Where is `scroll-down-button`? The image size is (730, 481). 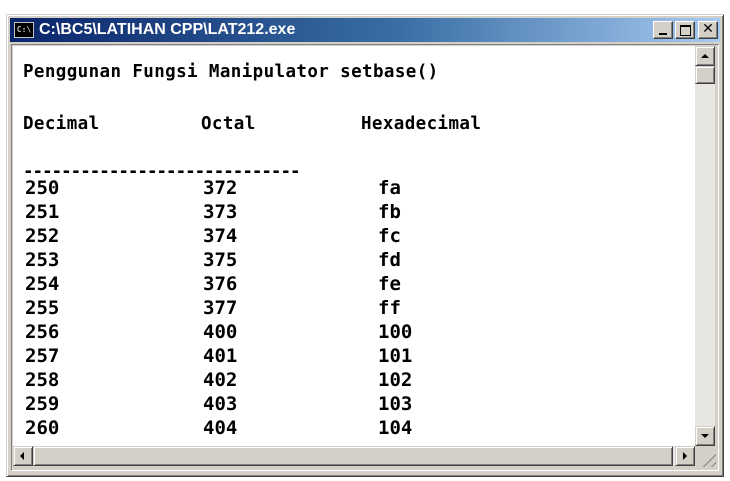 scroll-down-button is located at coordinates (705, 436).